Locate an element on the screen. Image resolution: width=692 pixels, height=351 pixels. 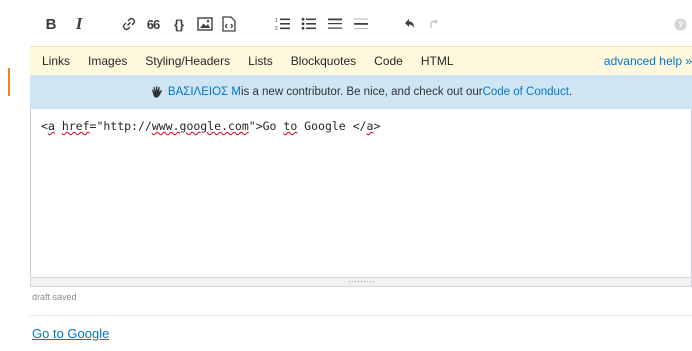
bulleted-list-button is located at coordinates (309, 24).